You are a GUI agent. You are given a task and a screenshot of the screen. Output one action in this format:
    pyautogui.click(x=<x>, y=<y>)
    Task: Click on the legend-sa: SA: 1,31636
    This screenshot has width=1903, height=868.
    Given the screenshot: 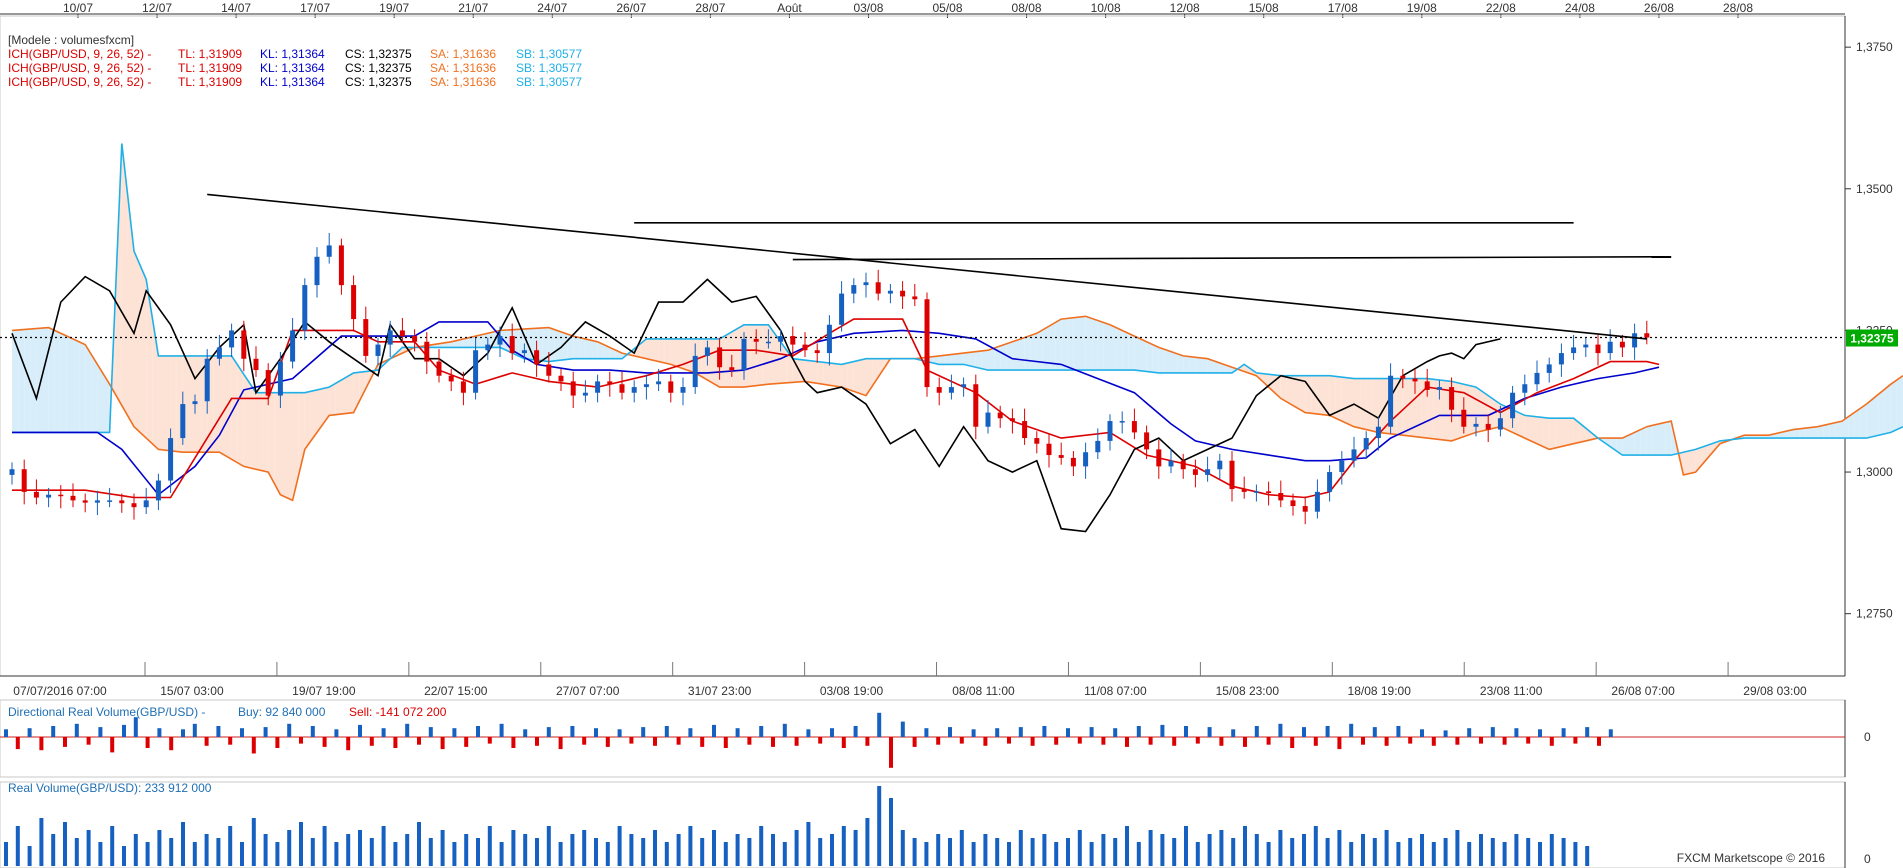 What is the action you would take?
    pyautogui.click(x=463, y=82)
    